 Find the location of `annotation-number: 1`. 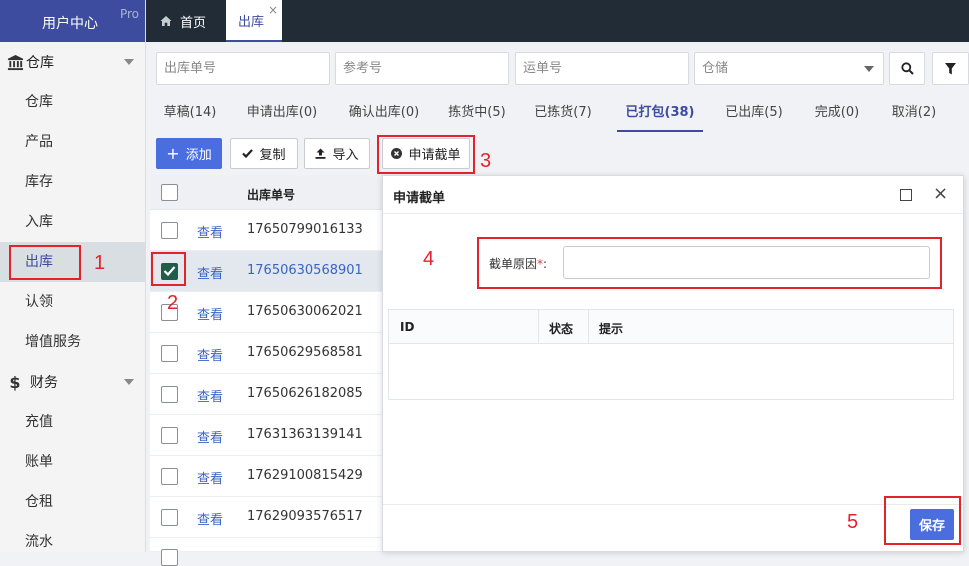

annotation-number: 1 is located at coordinates (100, 263).